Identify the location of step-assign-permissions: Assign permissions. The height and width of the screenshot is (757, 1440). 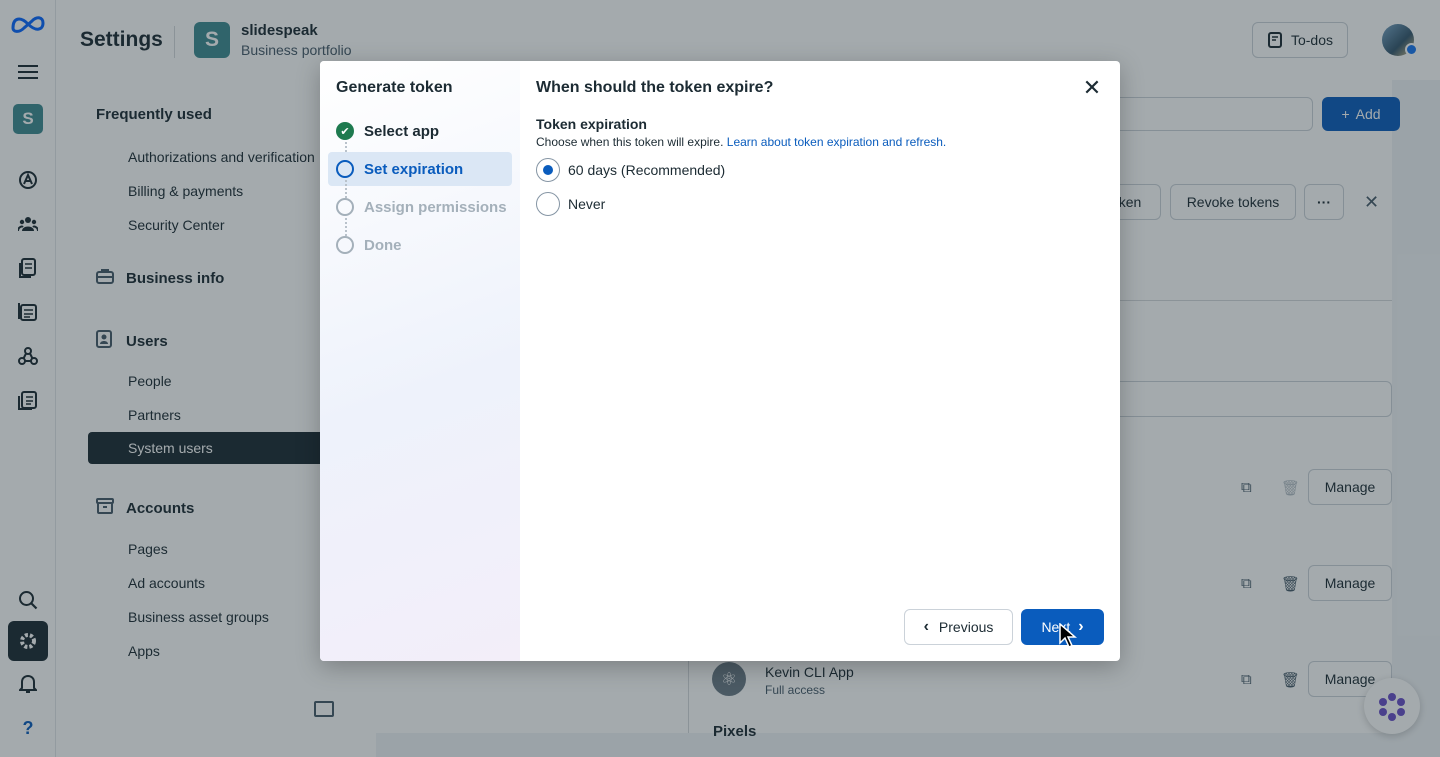
(420, 207).